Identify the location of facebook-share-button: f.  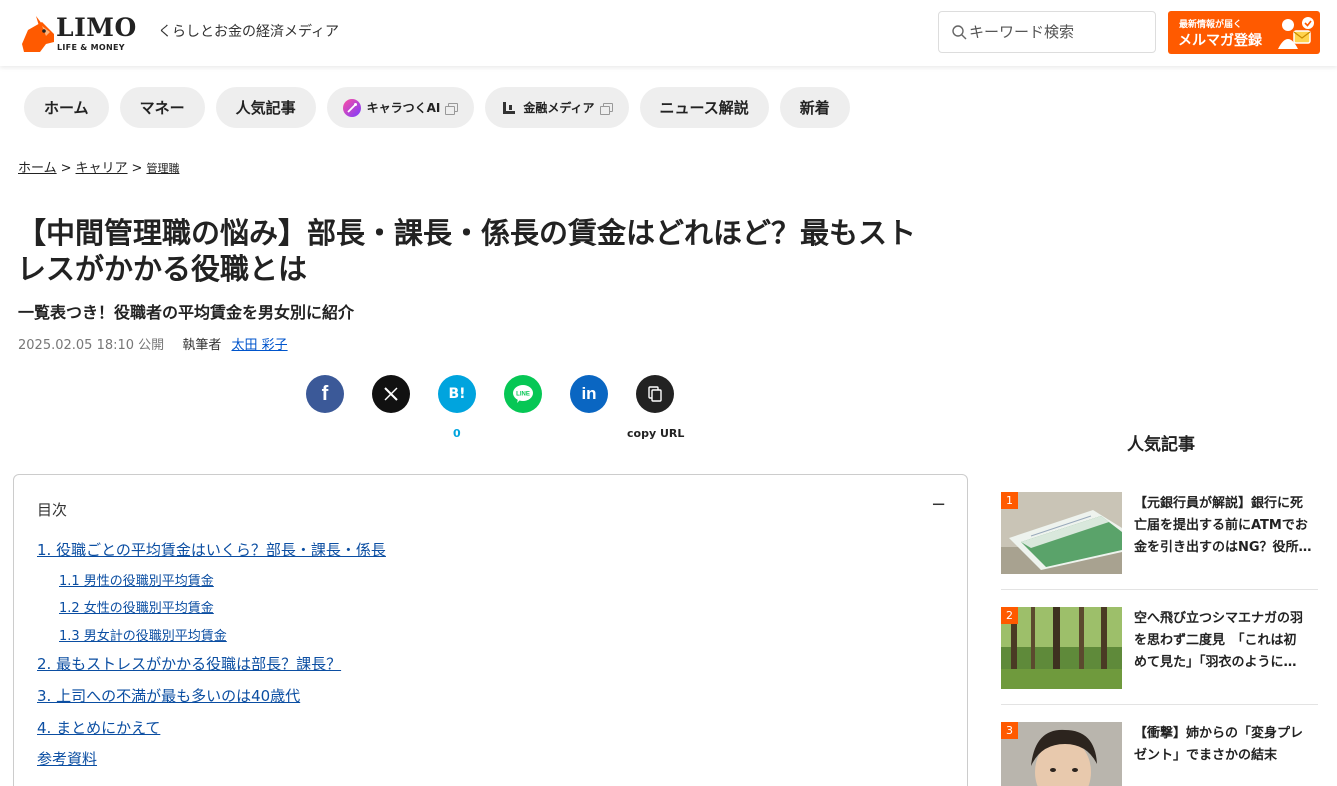
(325, 394).